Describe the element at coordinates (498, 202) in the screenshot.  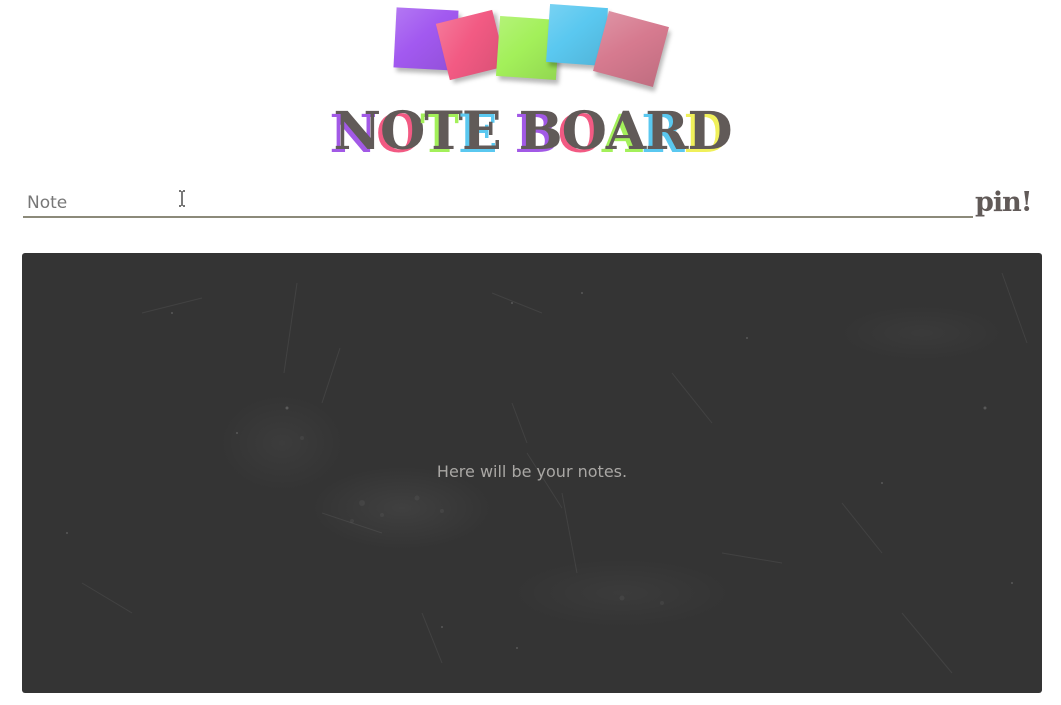
I see `note-input` at that location.